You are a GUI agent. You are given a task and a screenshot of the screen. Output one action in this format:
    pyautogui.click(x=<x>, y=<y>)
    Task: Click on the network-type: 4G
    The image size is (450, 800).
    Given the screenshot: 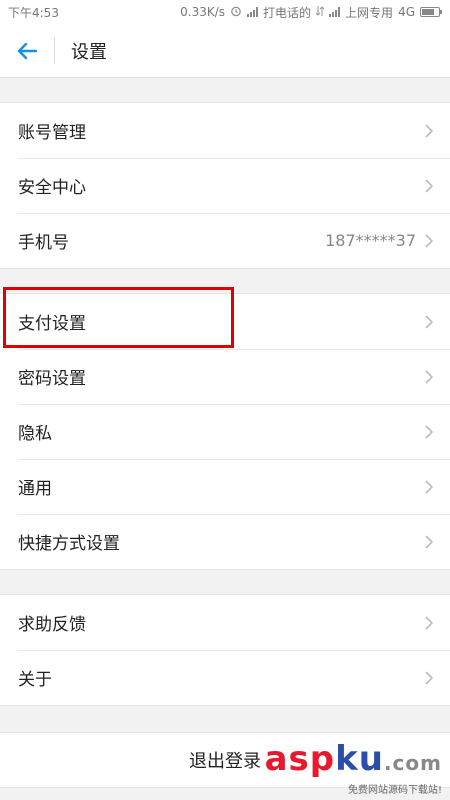 What is the action you would take?
    pyautogui.click(x=406, y=12)
    